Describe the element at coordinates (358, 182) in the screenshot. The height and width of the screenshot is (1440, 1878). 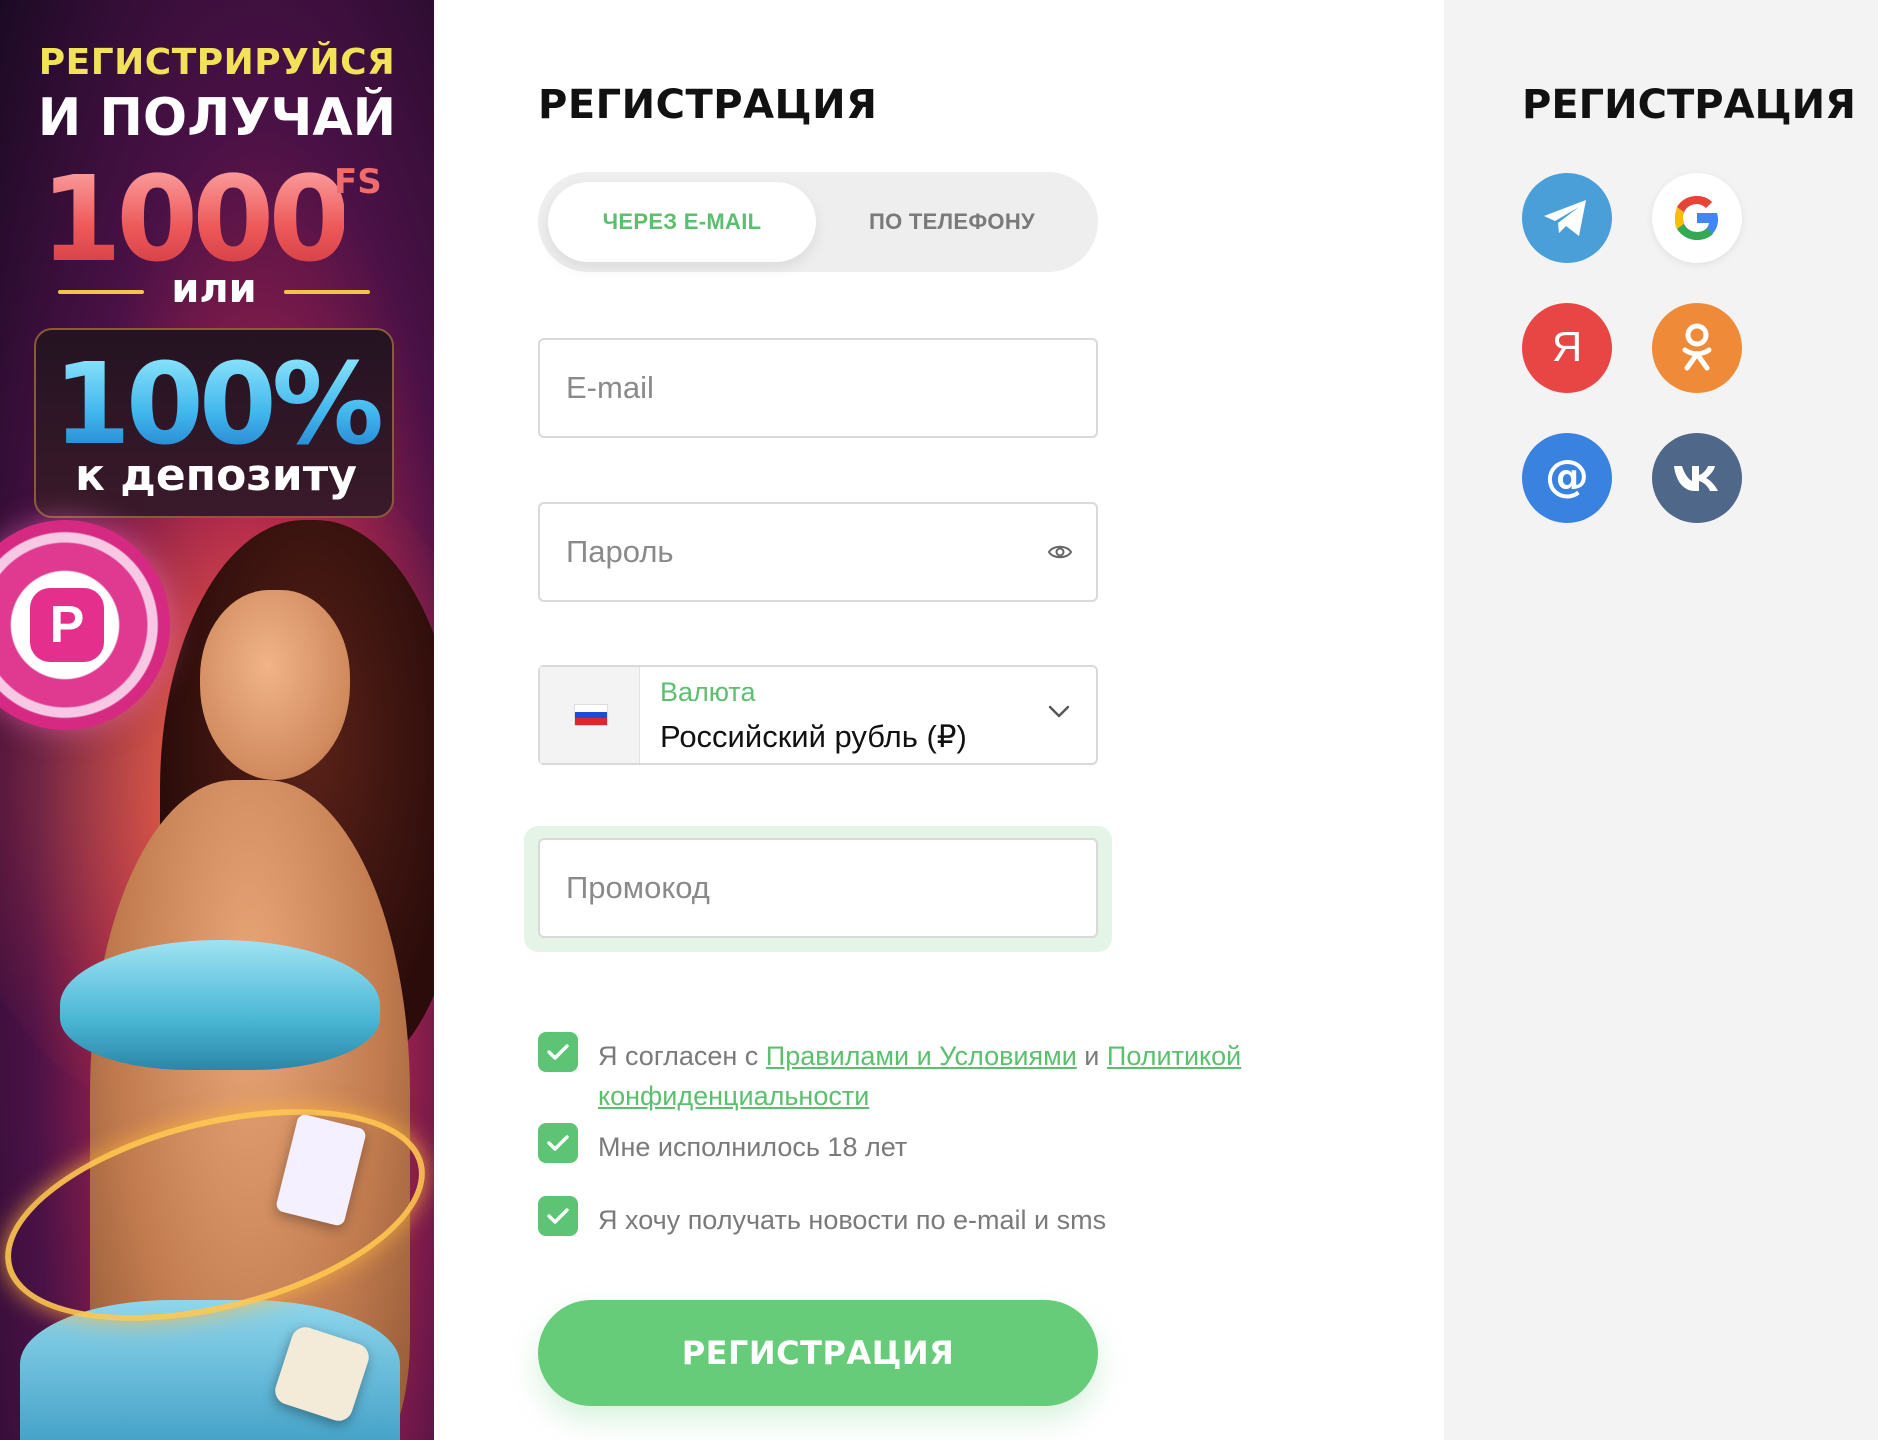
I see `banner-freespins-suffix: FS` at that location.